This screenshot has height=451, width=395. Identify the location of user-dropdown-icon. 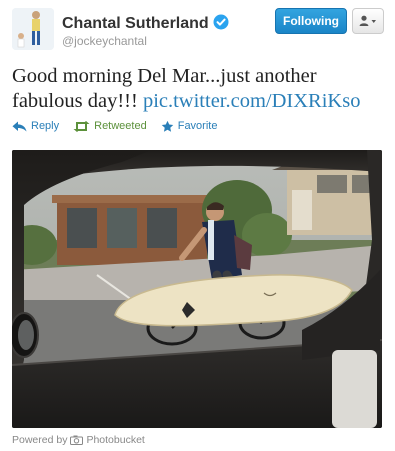
(367, 20).